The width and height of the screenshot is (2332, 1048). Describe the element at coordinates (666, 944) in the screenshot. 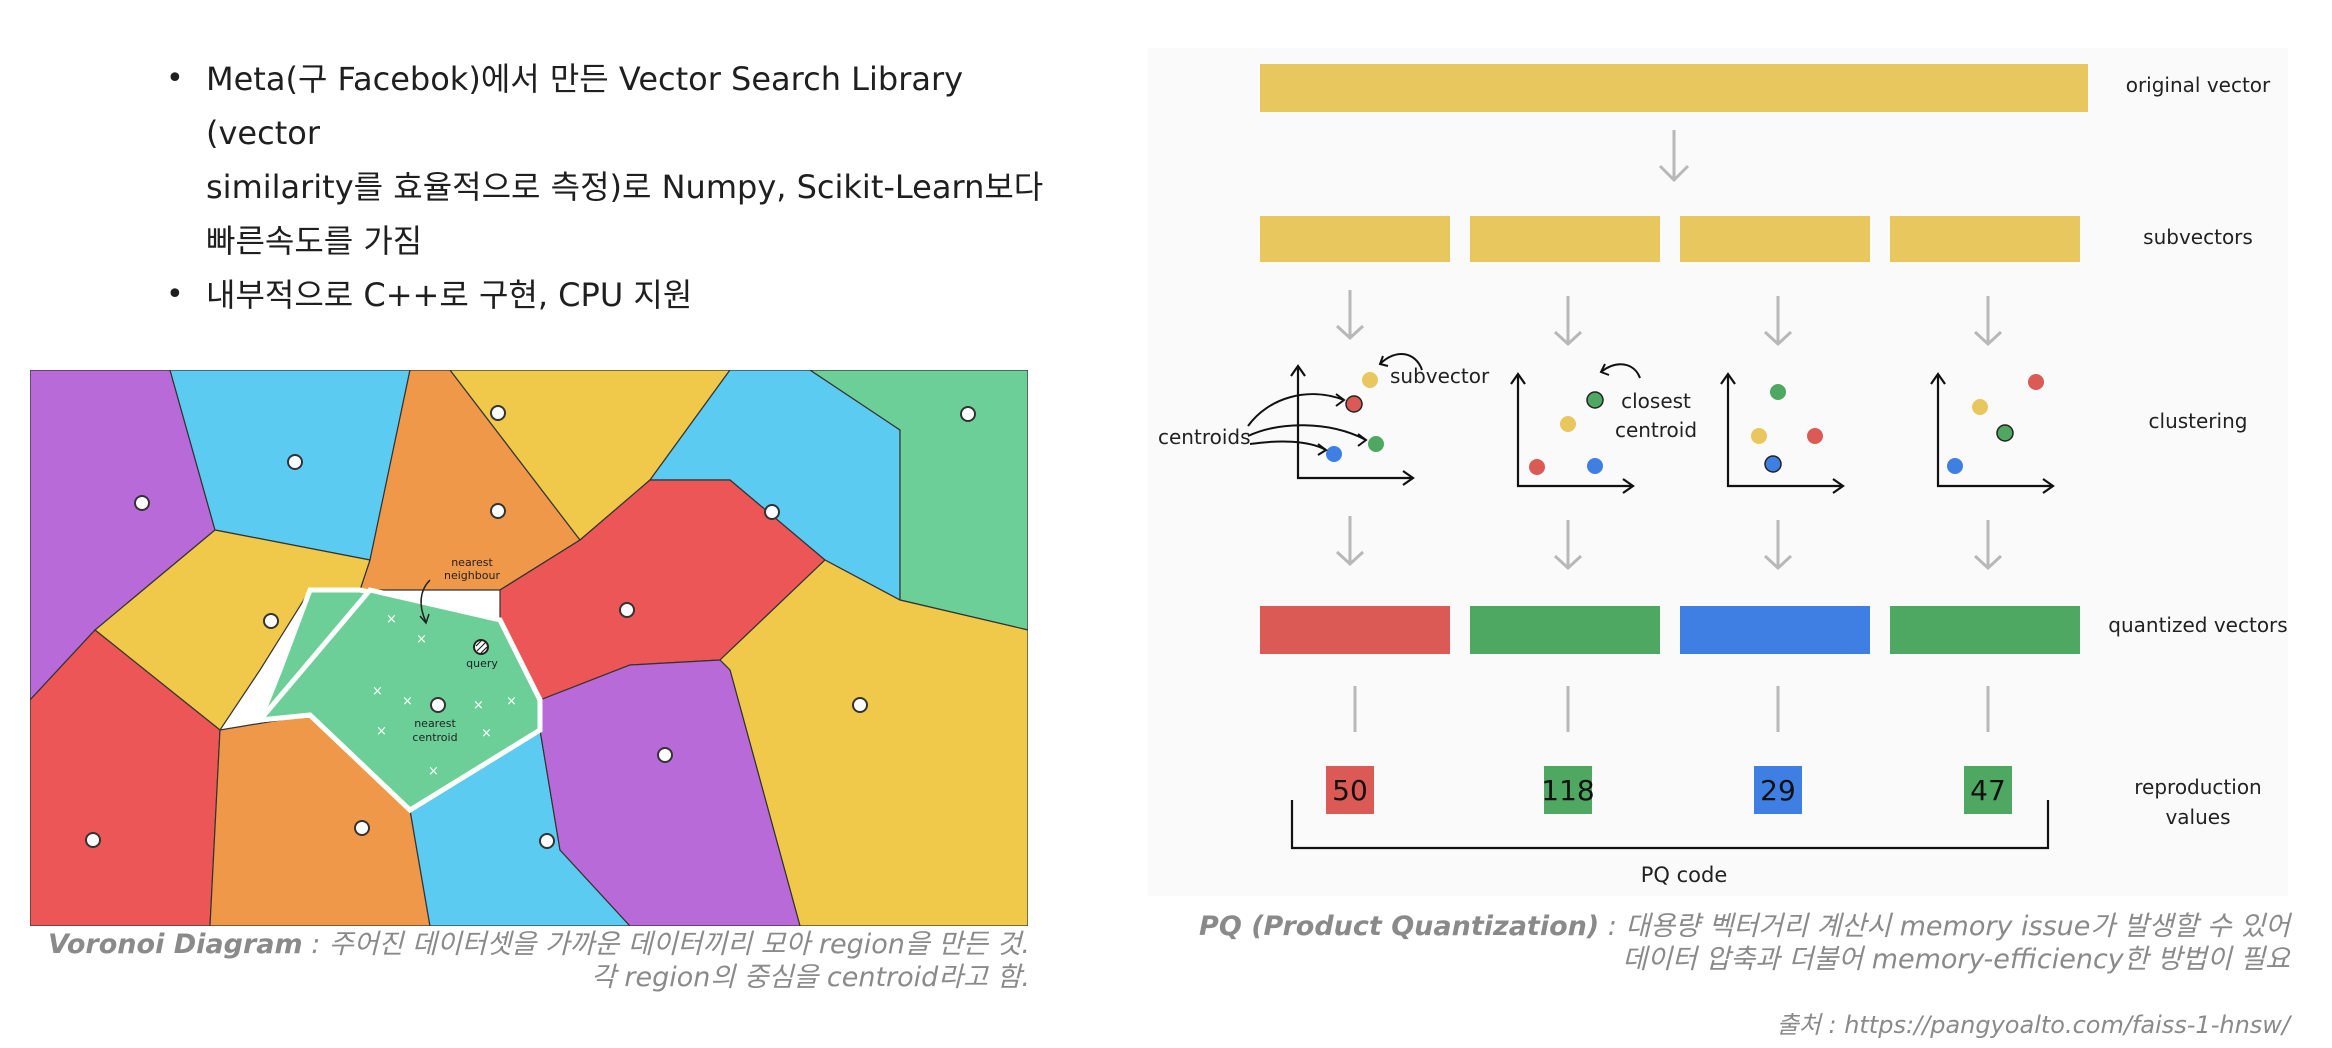

I see `voronoi-caption-text: : 주어진 데이터셋을 가까운 데이터끼리 모아 region을 만든 것.` at that location.